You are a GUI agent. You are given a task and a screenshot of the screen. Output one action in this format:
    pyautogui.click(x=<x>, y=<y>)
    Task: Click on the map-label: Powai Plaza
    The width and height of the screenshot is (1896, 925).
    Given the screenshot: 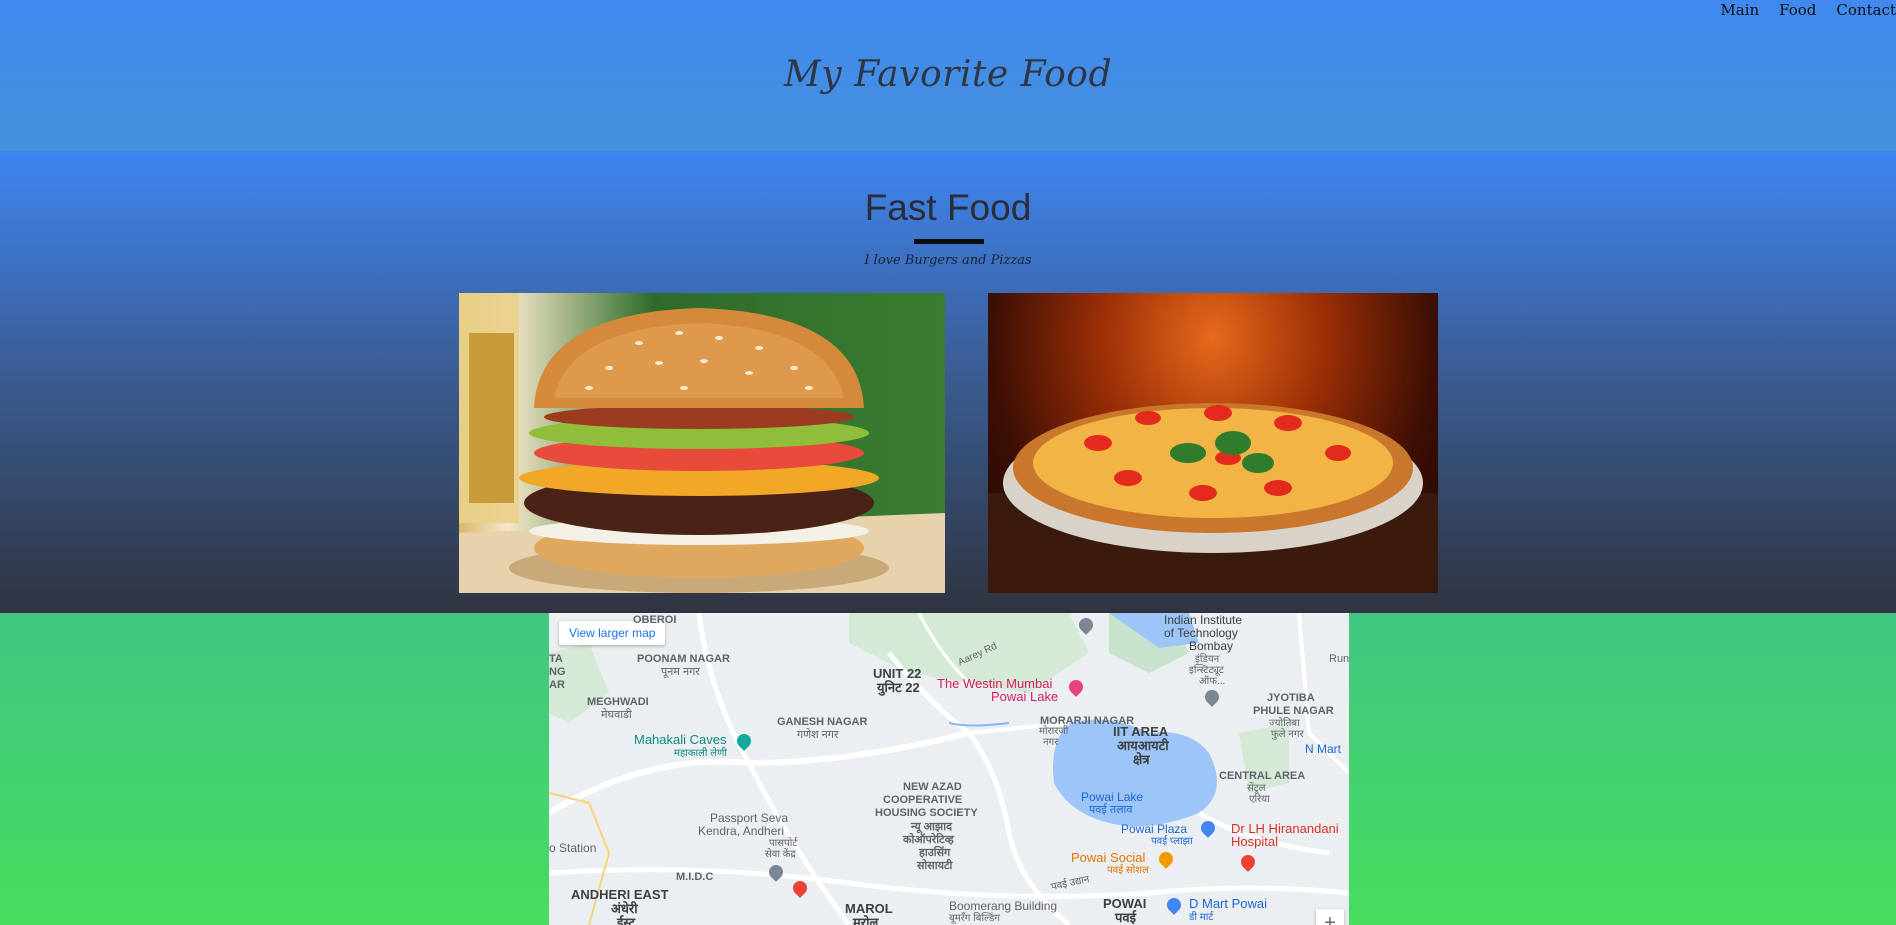 What is the action you would take?
    pyautogui.click(x=1154, y=829)
    